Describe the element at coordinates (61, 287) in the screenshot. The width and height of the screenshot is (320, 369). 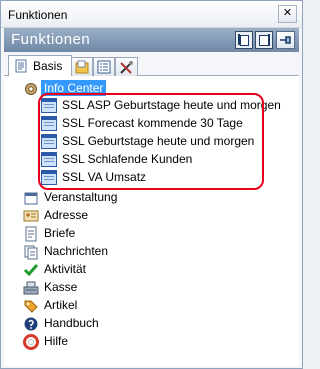
I see `tree-item-label: Kasse` at that location.